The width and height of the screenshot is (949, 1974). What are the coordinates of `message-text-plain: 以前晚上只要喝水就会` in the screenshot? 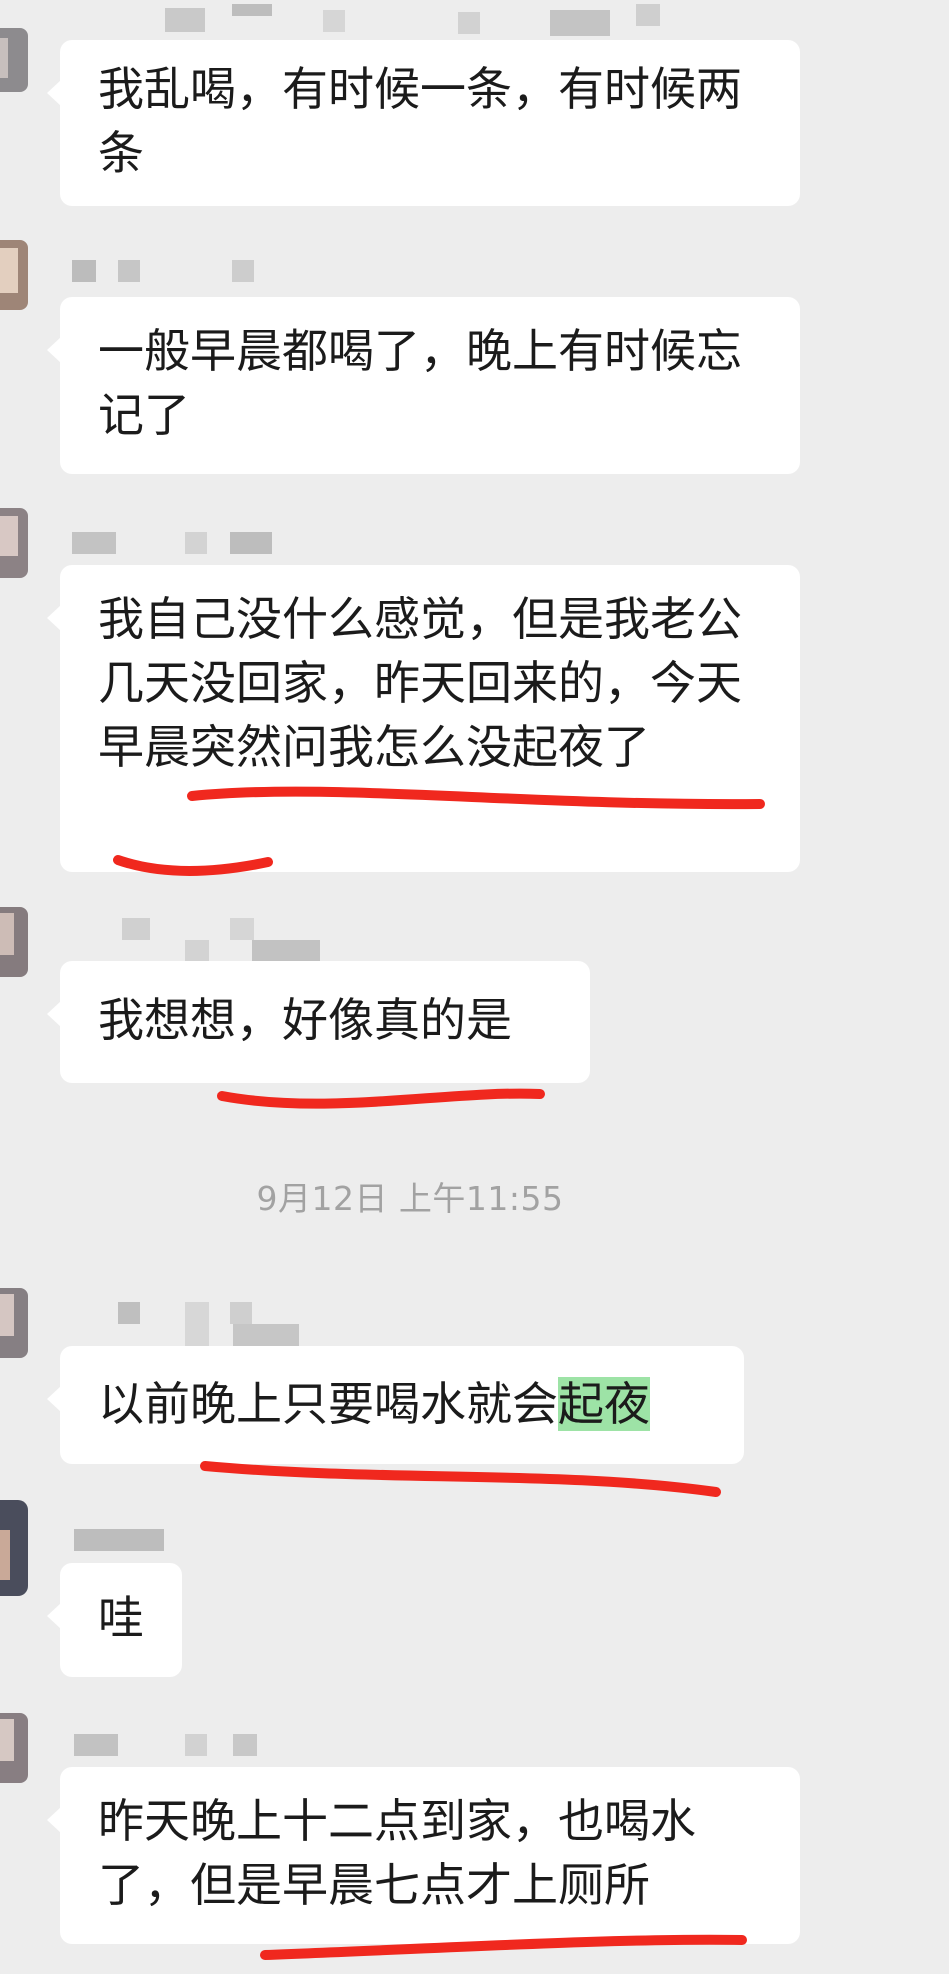 It's located at (328, 1404).